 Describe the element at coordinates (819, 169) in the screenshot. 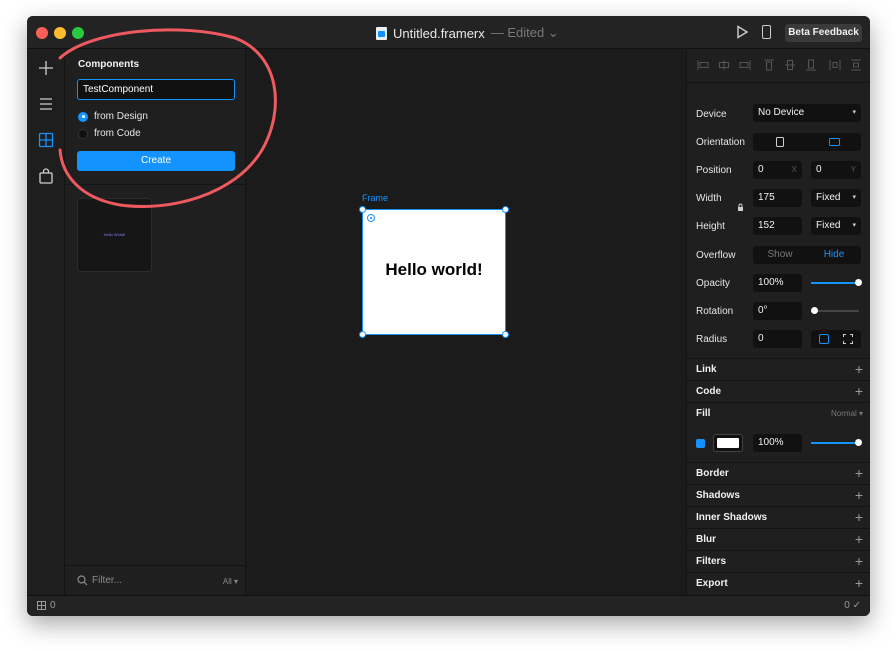

I see `position-y-value: 0` at that location.